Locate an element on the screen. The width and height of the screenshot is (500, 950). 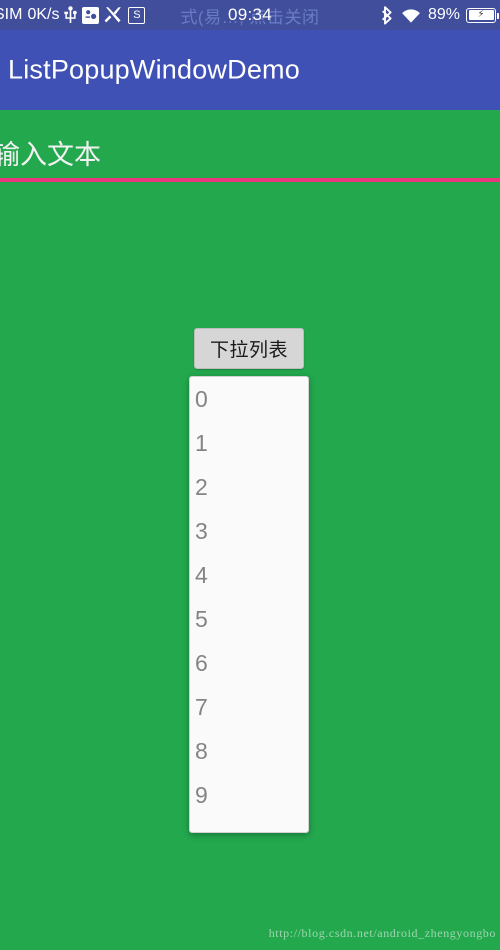
text-input-underline is located at coordinates (250, 180).